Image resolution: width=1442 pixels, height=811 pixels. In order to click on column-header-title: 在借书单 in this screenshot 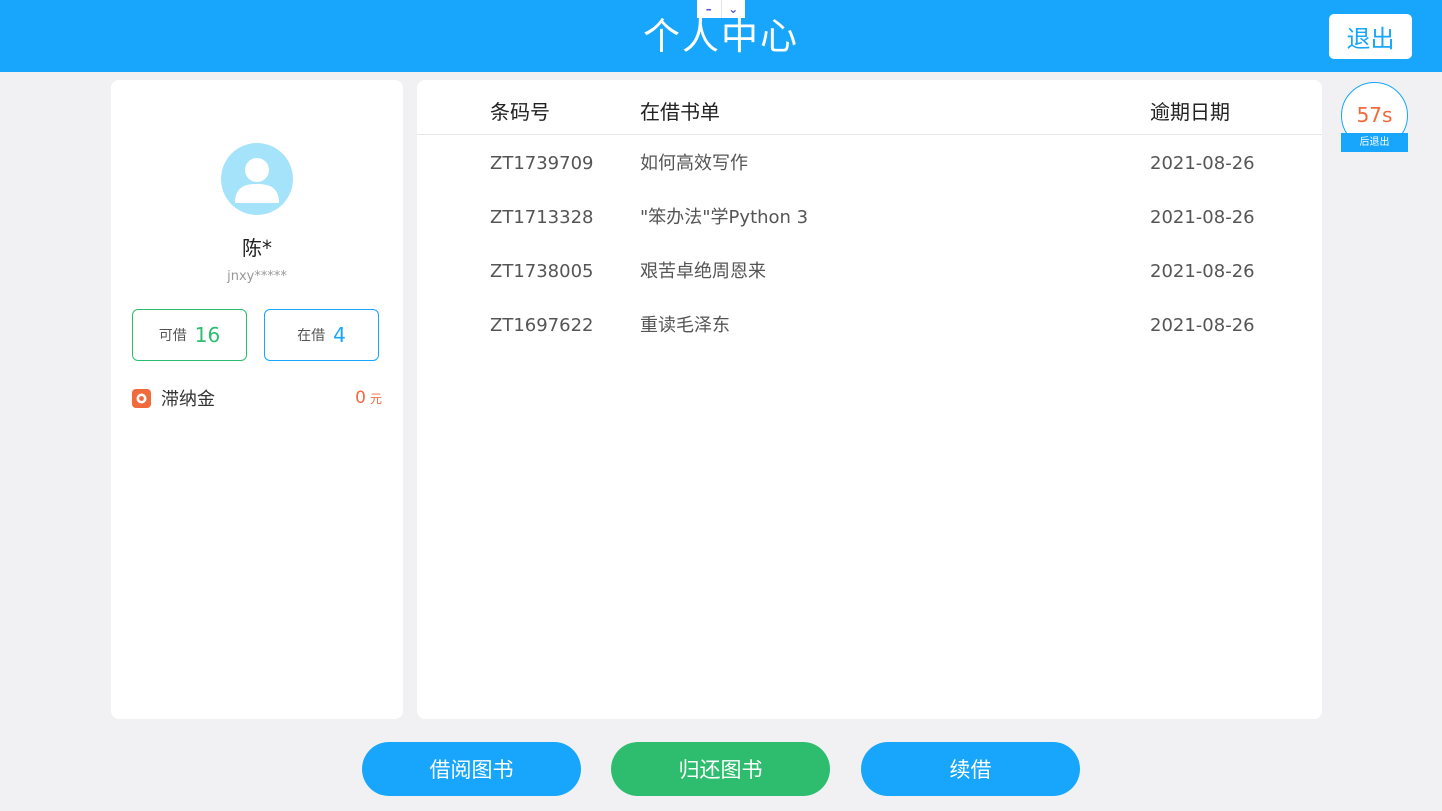, I will do `click(680, 112)`.